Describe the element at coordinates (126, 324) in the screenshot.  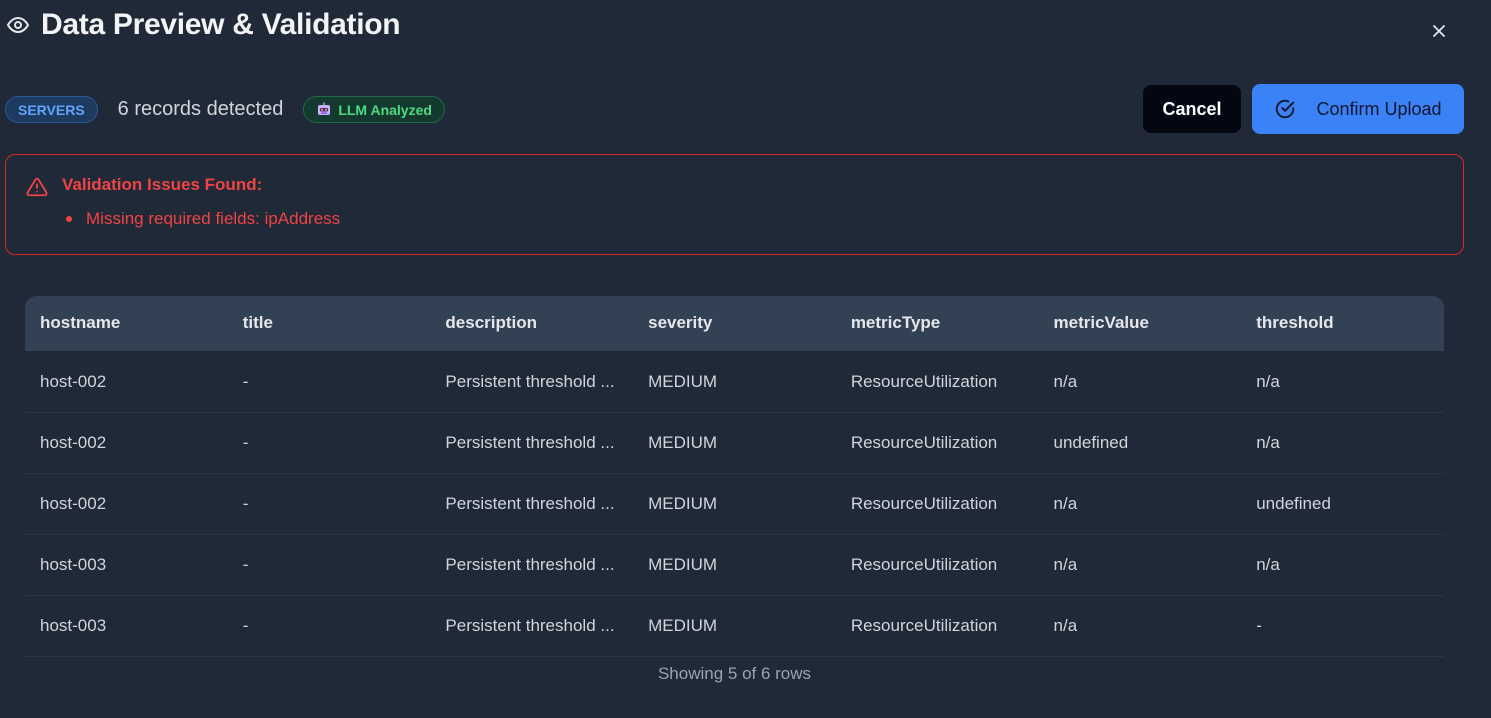
I see `column-header-hostname: hostname` at that location.